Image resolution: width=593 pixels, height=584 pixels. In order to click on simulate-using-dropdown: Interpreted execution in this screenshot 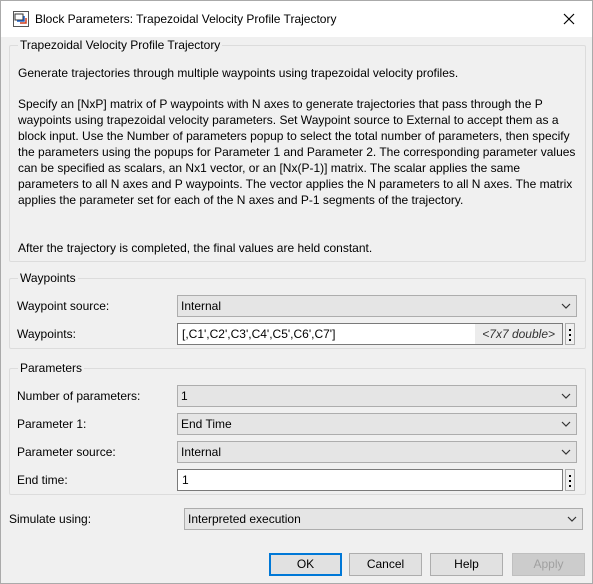, I will do `click(383, 519)`.